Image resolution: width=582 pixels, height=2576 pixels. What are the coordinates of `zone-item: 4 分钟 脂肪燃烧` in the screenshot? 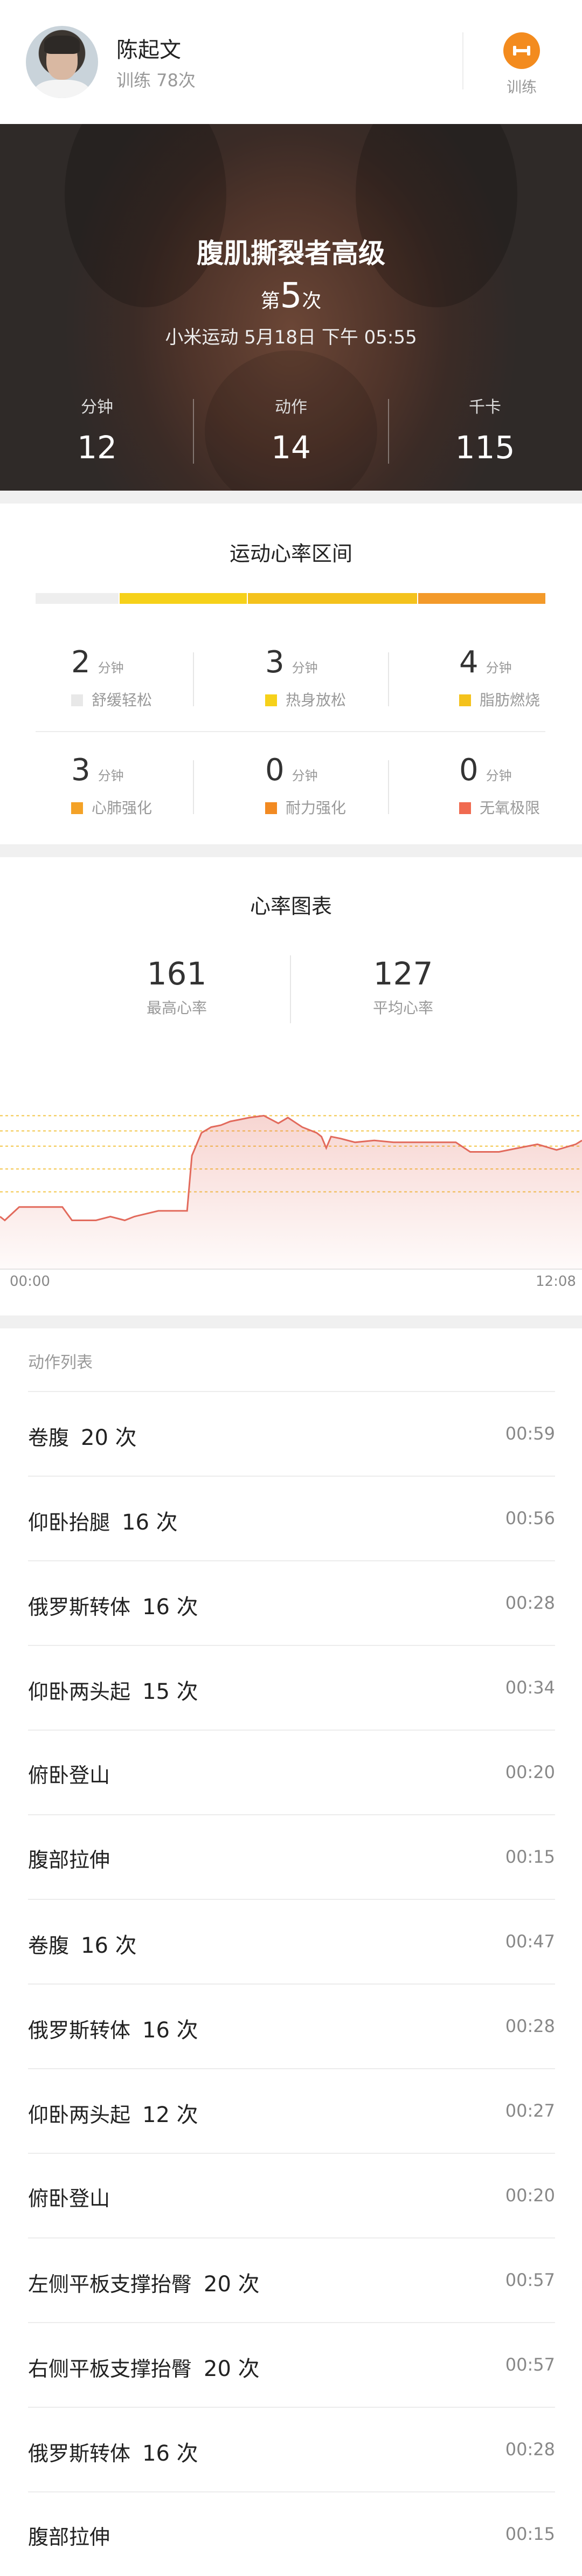 It's located at (520, 677).